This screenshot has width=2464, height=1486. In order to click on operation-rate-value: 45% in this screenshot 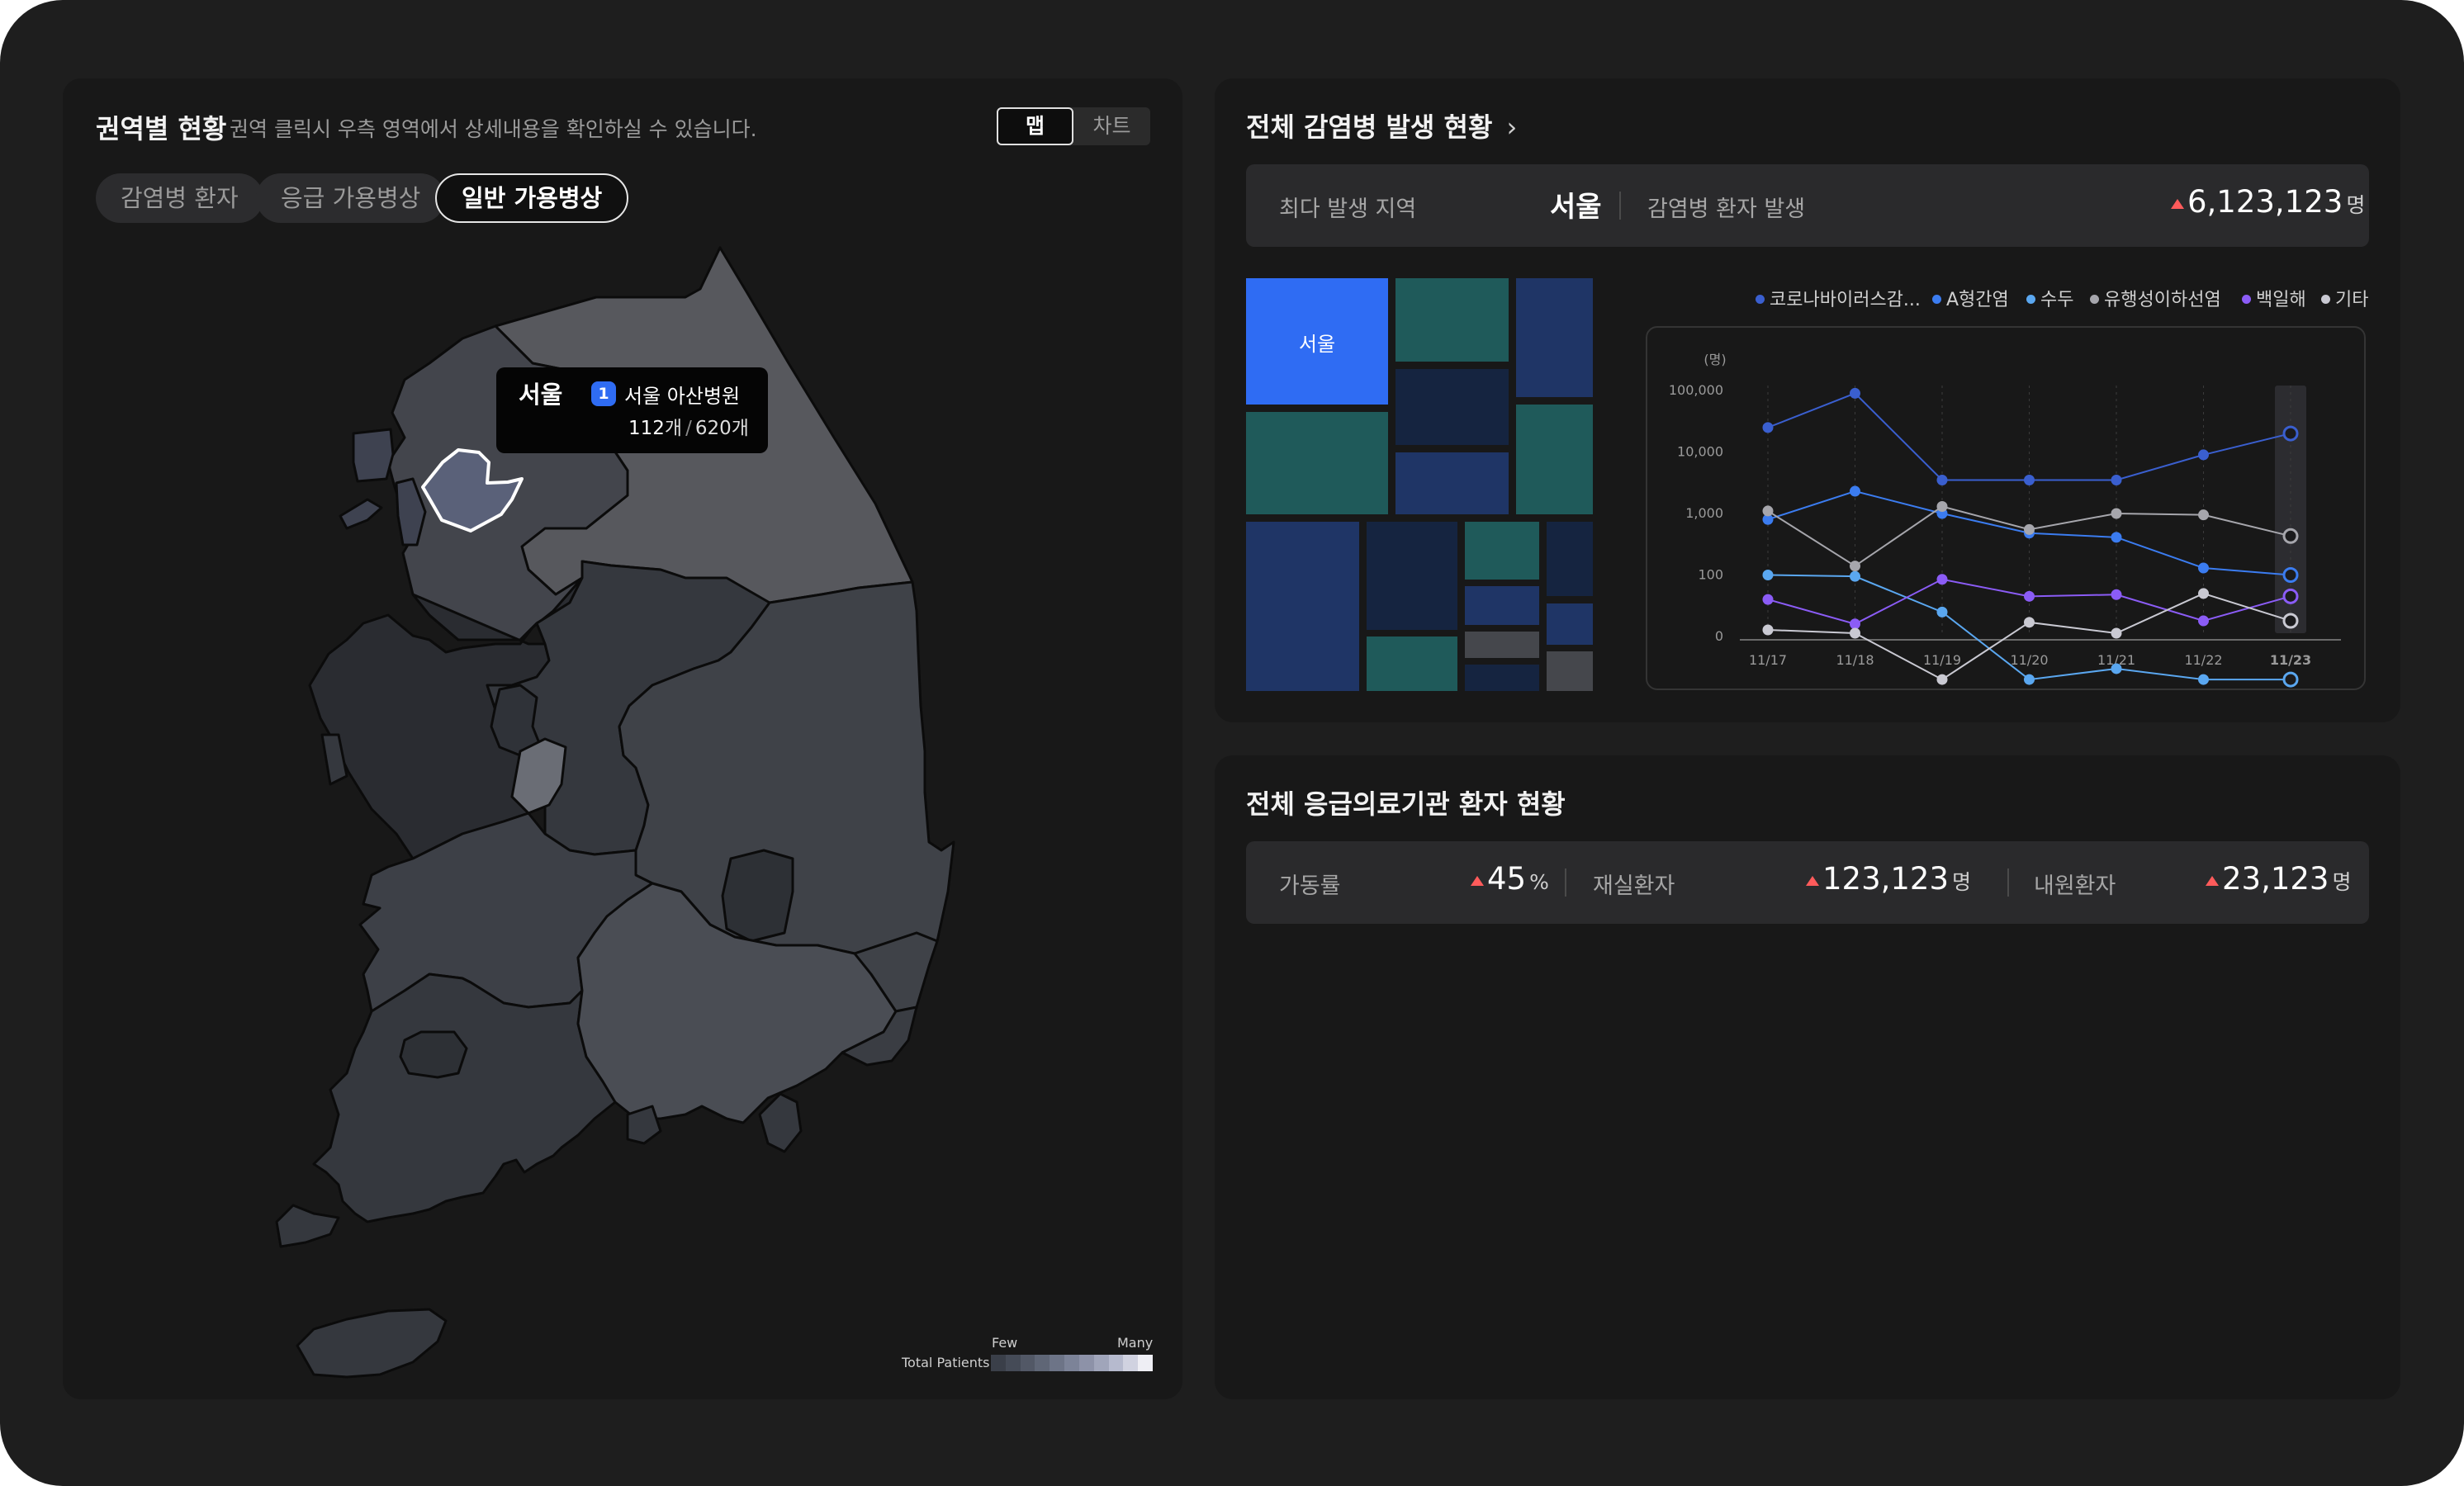, I will do `click(1518, 879)`.